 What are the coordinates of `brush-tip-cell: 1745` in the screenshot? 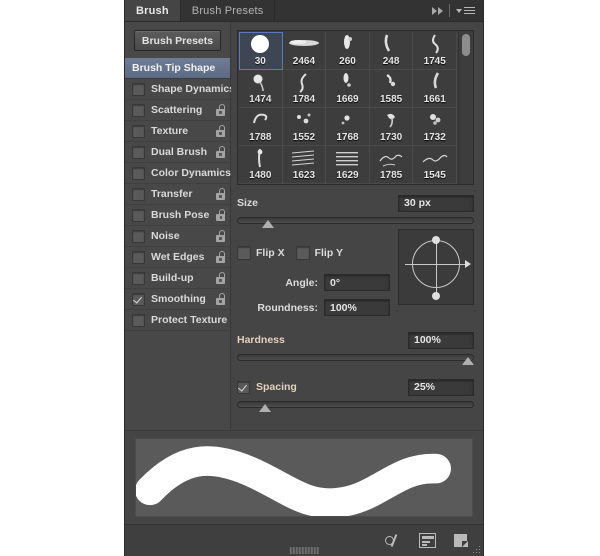 It's located at (435, 51).